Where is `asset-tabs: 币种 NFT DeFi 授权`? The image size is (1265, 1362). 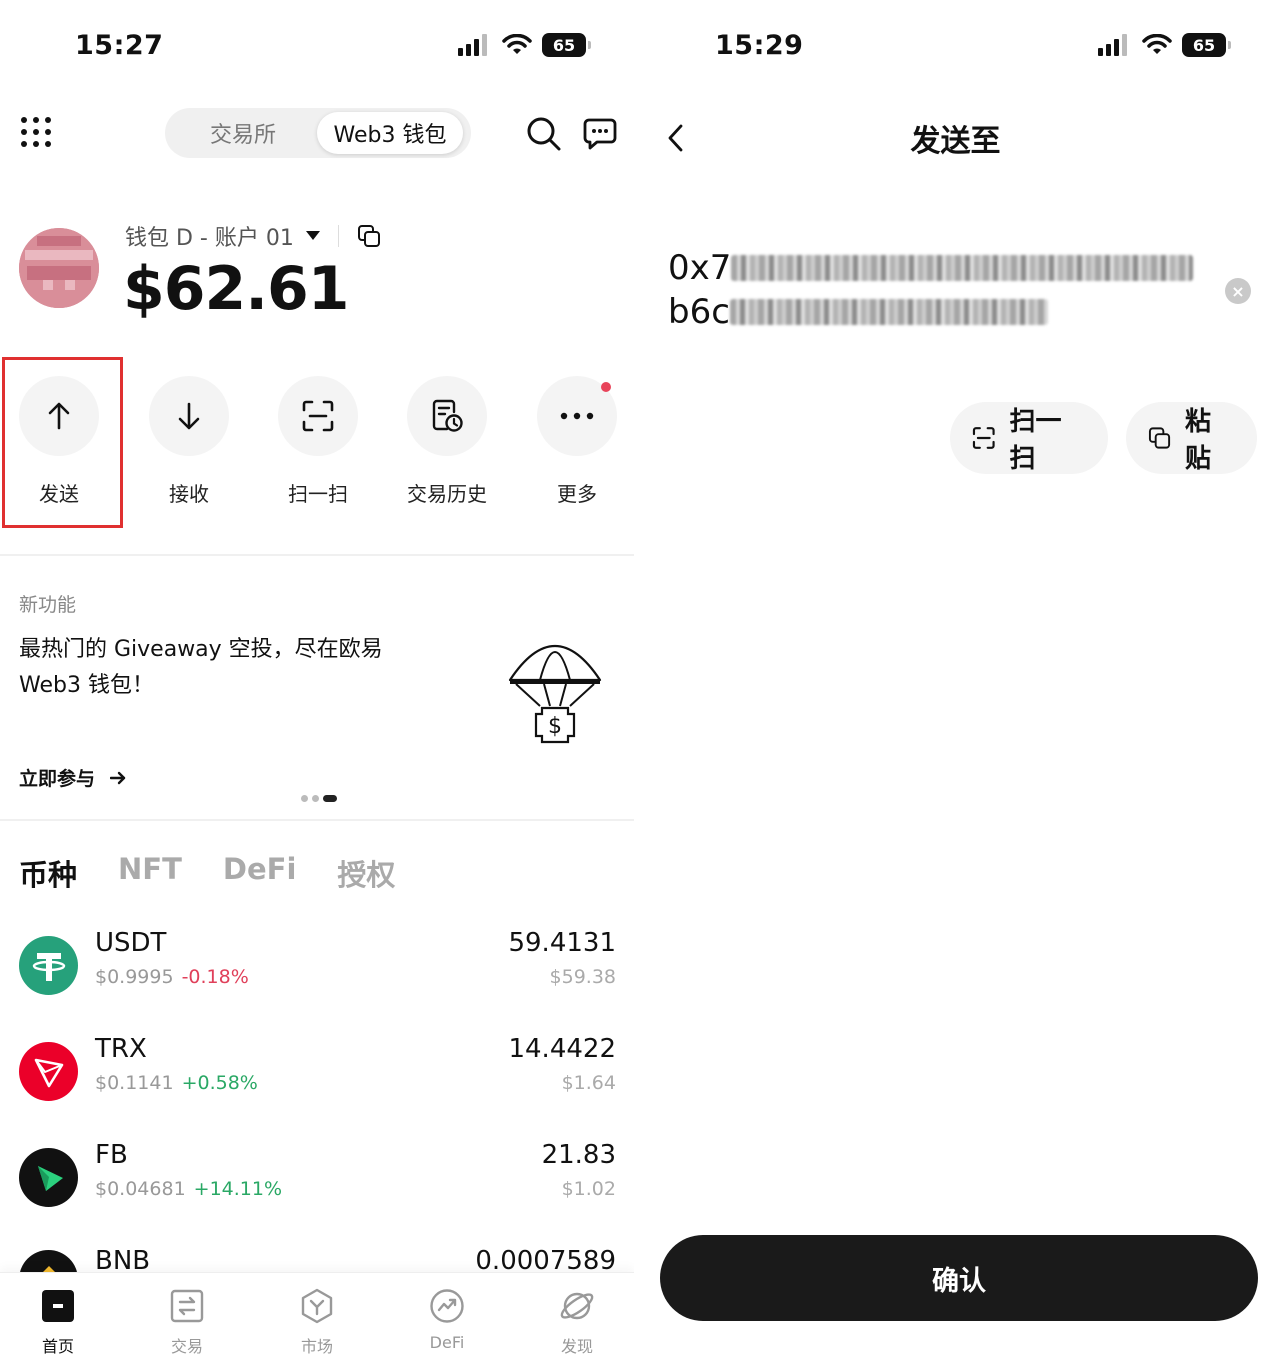 asset-tabs: 币种 NFT DeFi 授权 is located at coordinates (207, 873).